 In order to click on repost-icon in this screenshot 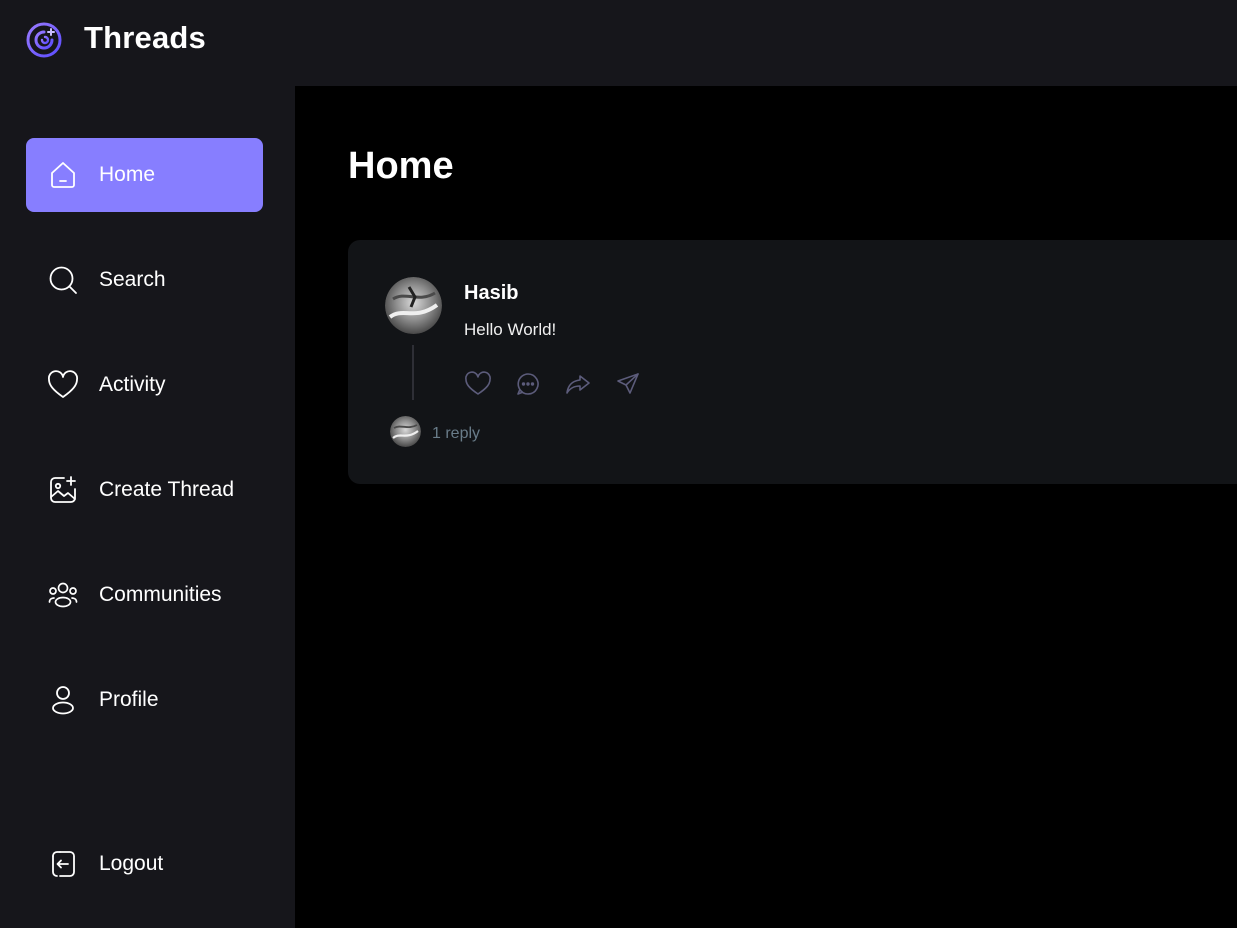, I will do `click(578, 384)`.